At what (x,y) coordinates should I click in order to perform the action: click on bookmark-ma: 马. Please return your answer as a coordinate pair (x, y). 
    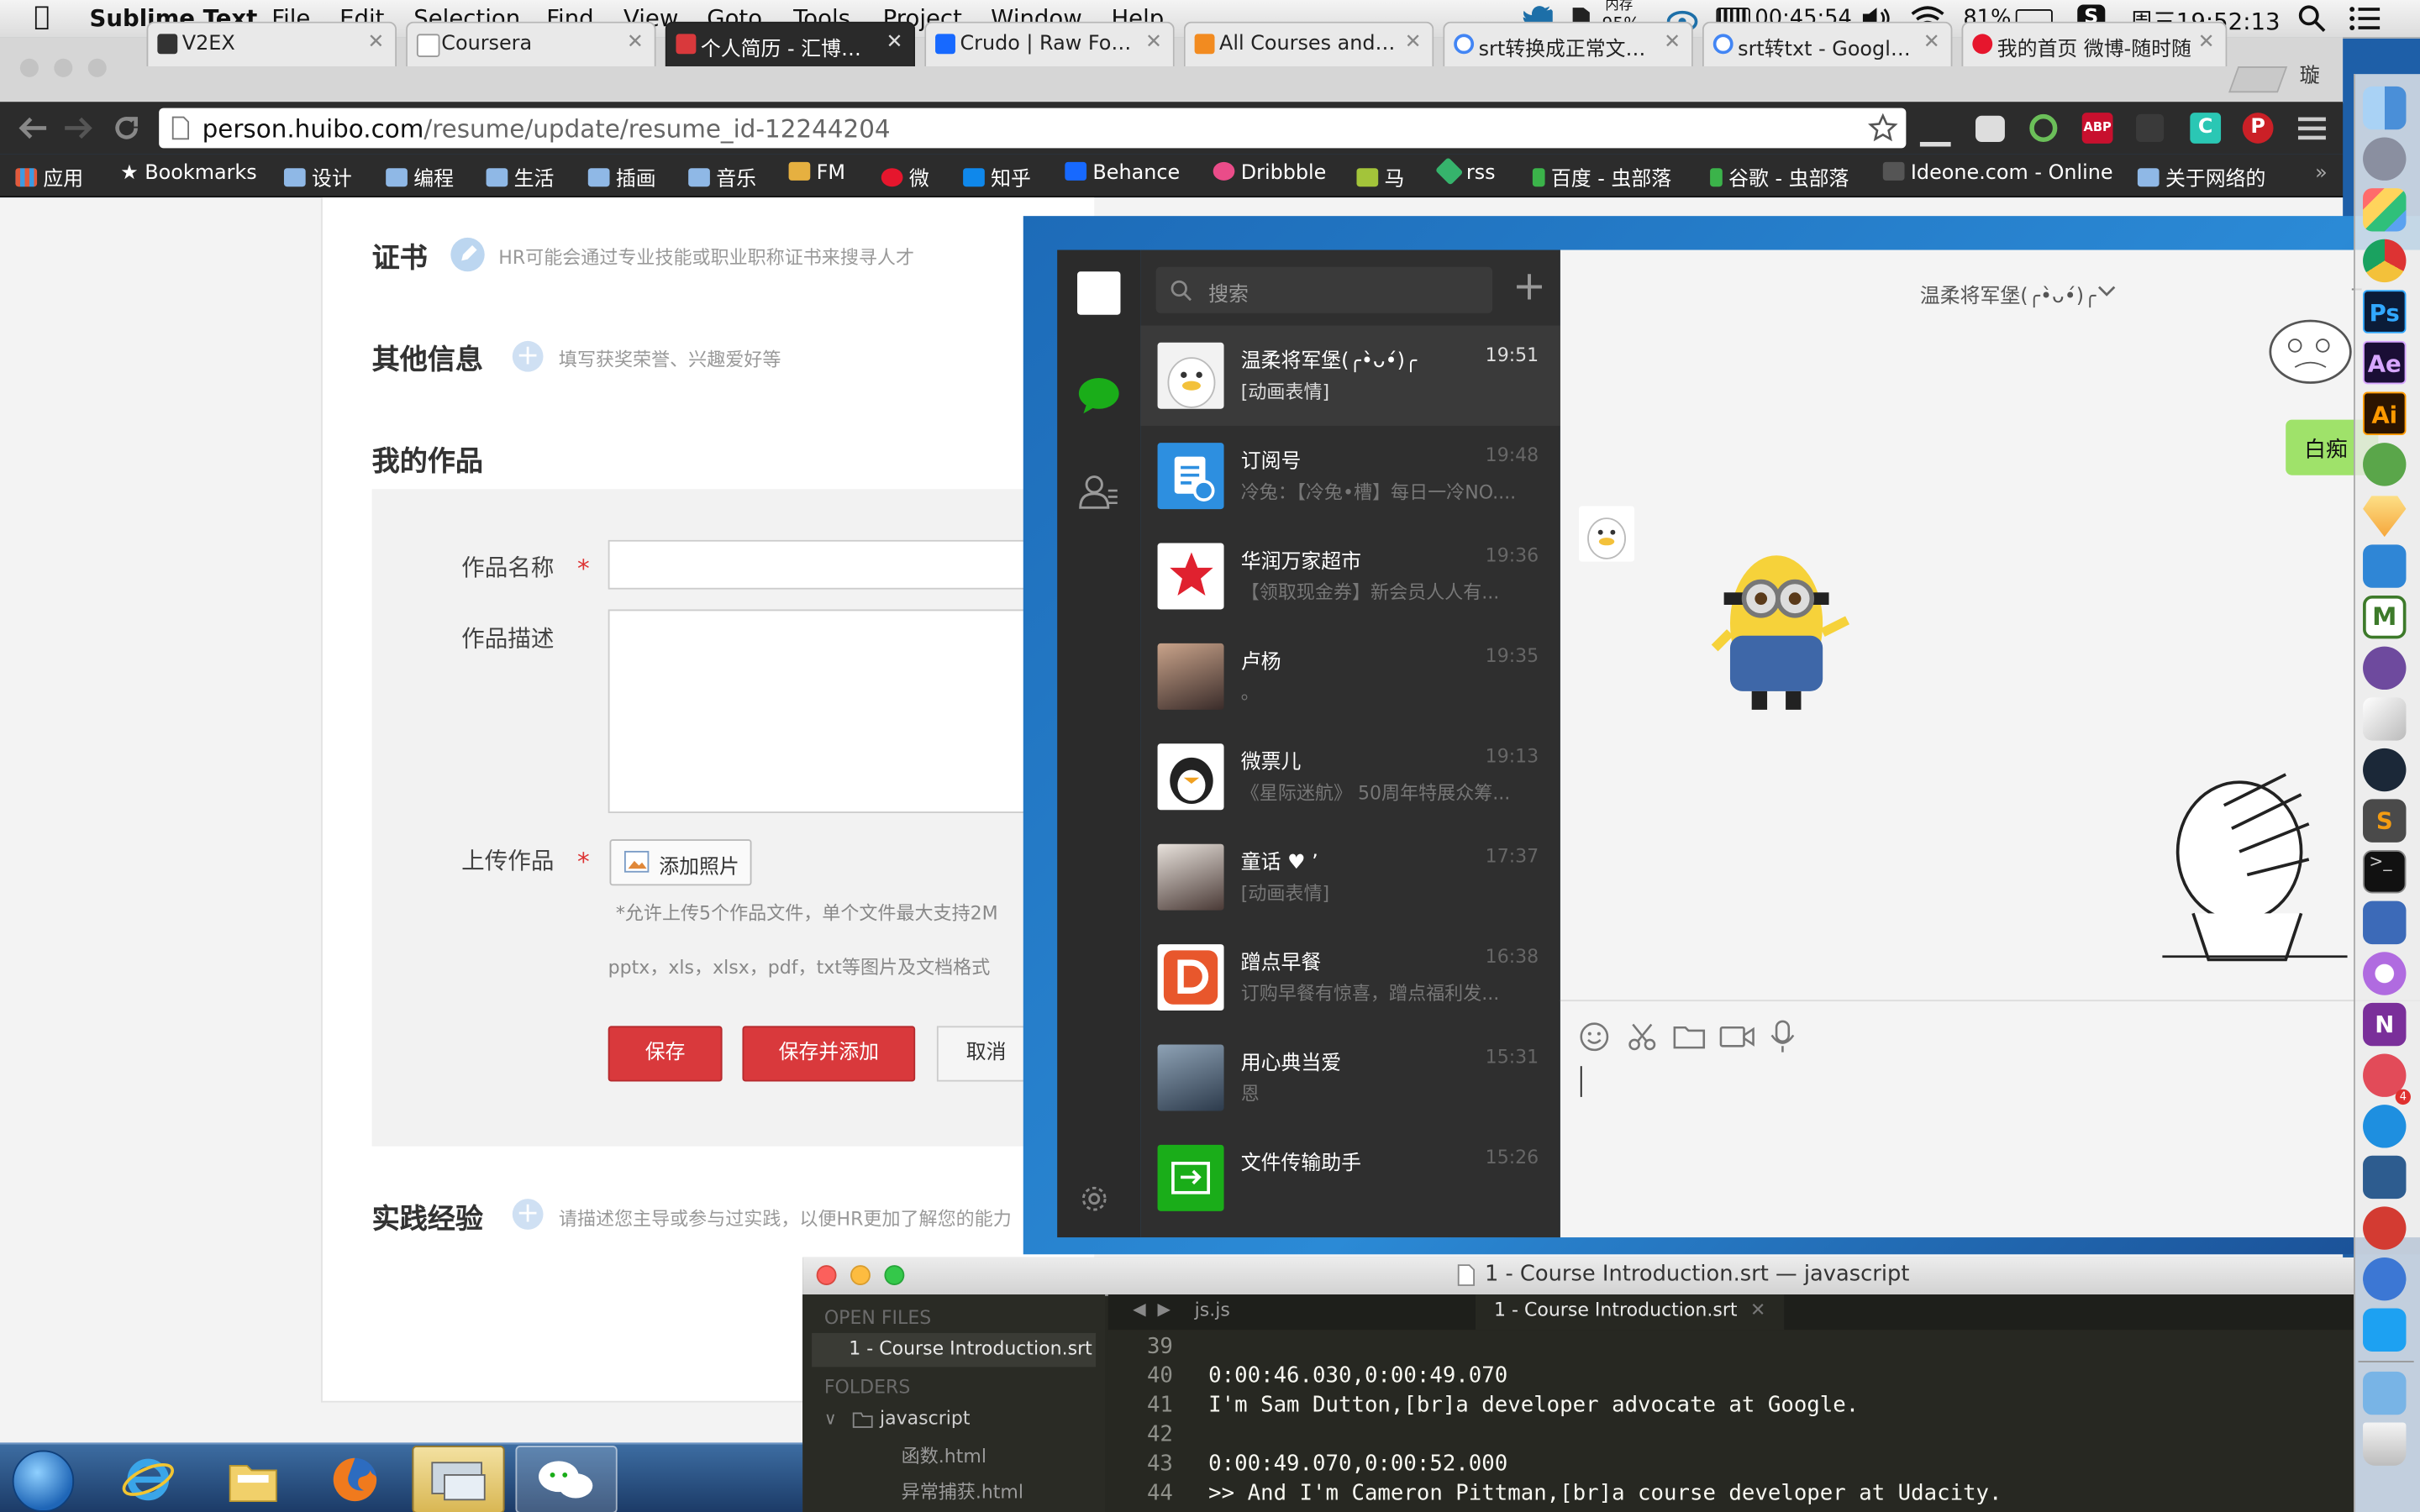
    Looking at the image, I should click on (1380, 177).